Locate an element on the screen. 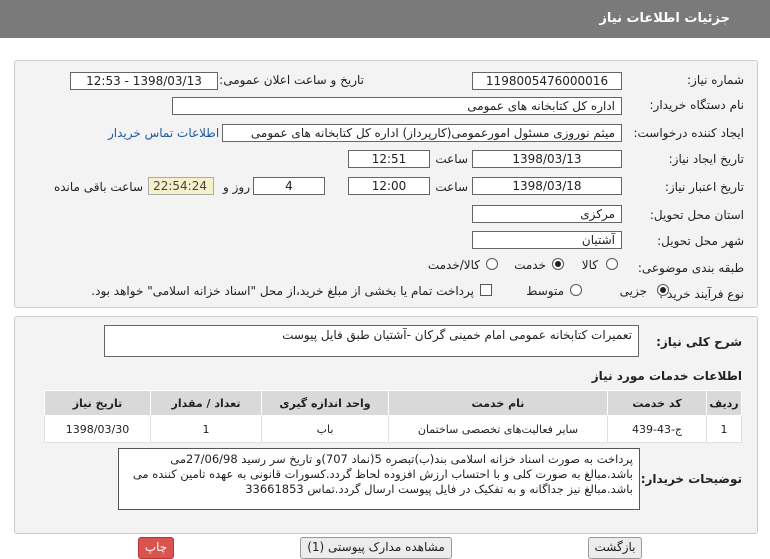  buyer-field: اداره کل کتابخانه های عمومی is located at coordinates (397, 106).